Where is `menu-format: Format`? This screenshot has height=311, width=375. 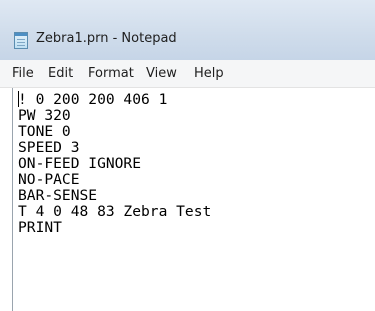
menu-format: Format is located at coordinates (111, 73).